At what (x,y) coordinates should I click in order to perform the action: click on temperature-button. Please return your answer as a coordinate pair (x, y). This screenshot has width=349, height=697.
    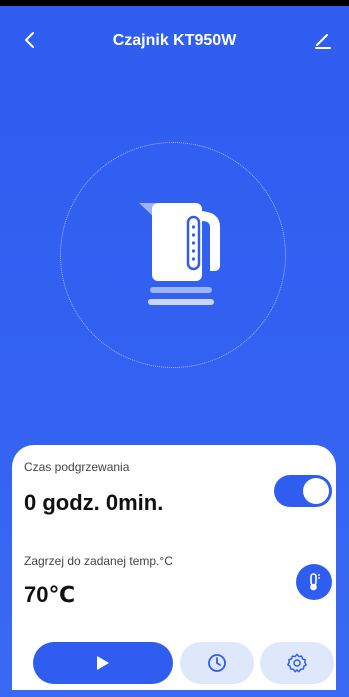
    Looking at the image, I should click on (314, 582).